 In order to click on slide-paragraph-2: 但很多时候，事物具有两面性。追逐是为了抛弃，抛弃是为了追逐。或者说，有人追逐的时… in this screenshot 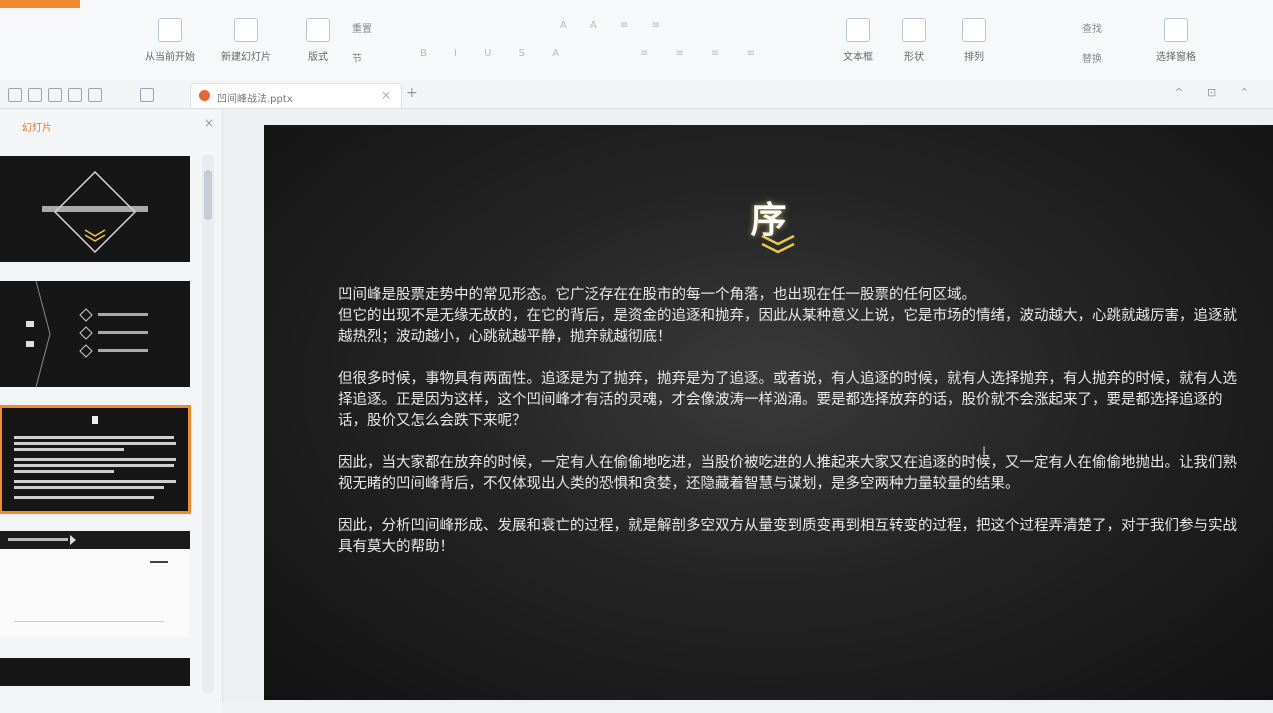, I will do `click(787, 400)`.